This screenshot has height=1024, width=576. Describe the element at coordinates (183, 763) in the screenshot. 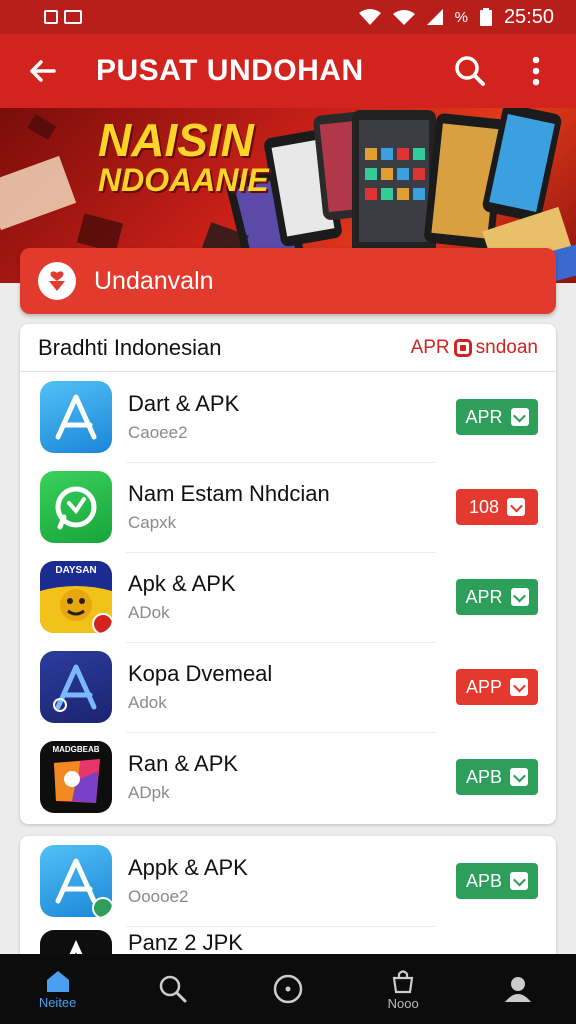

I see `app-name: Ran & APK` at that location.